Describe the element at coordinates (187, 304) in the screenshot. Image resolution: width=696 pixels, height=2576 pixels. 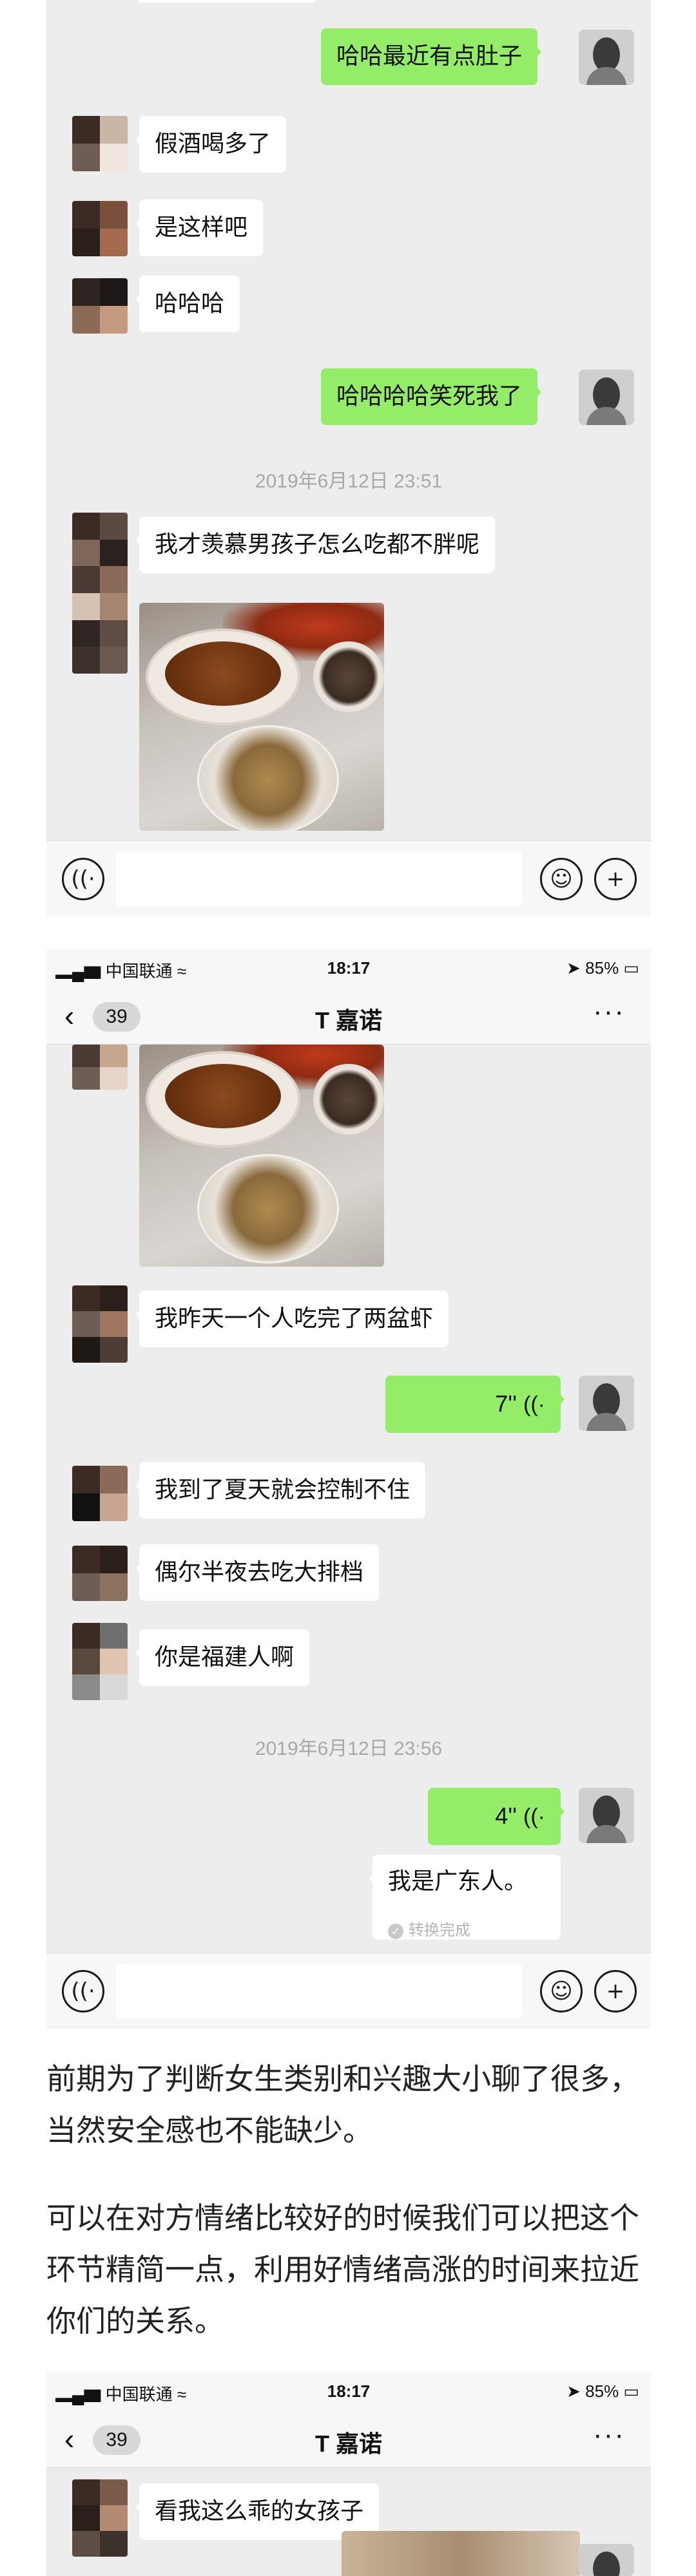
I see `message-bubble-theirs: 哈哈哈` at that location.